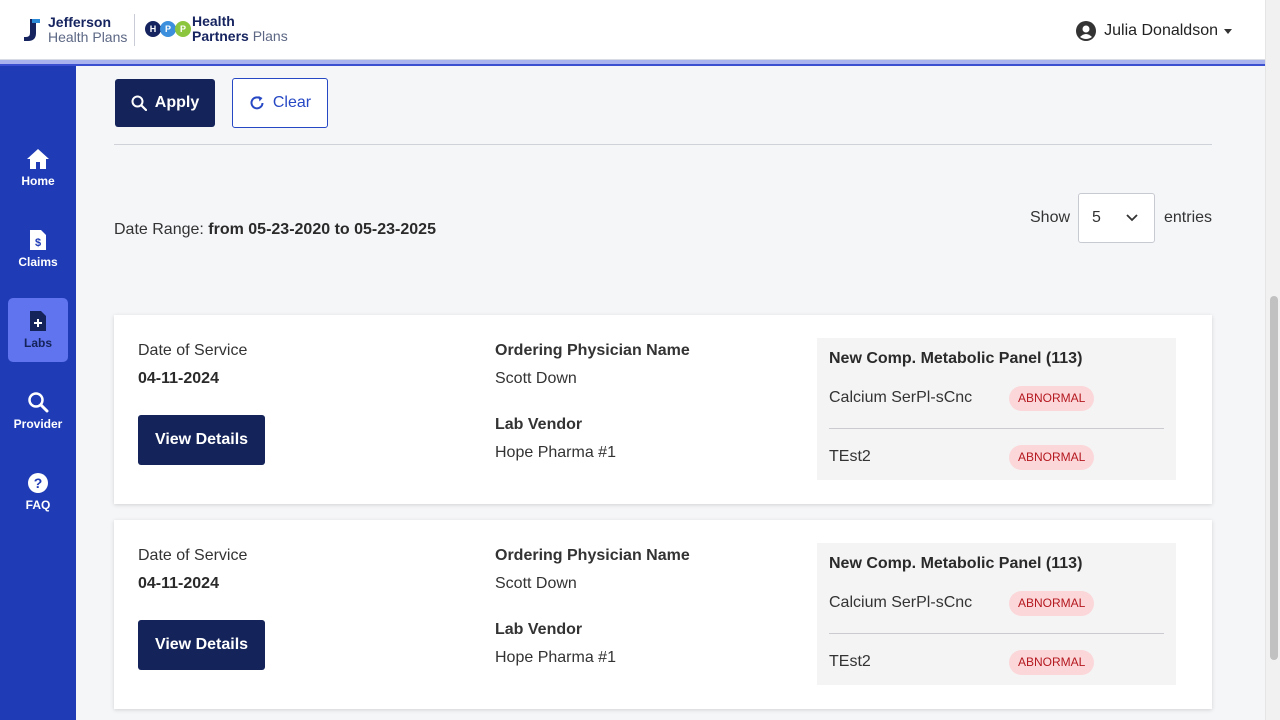 This screenshot has height=720, width=1280. What do you see at coordinates (257, 103) in the screenshot?
I see `refresh-icon` at bounding box center [257, 103].